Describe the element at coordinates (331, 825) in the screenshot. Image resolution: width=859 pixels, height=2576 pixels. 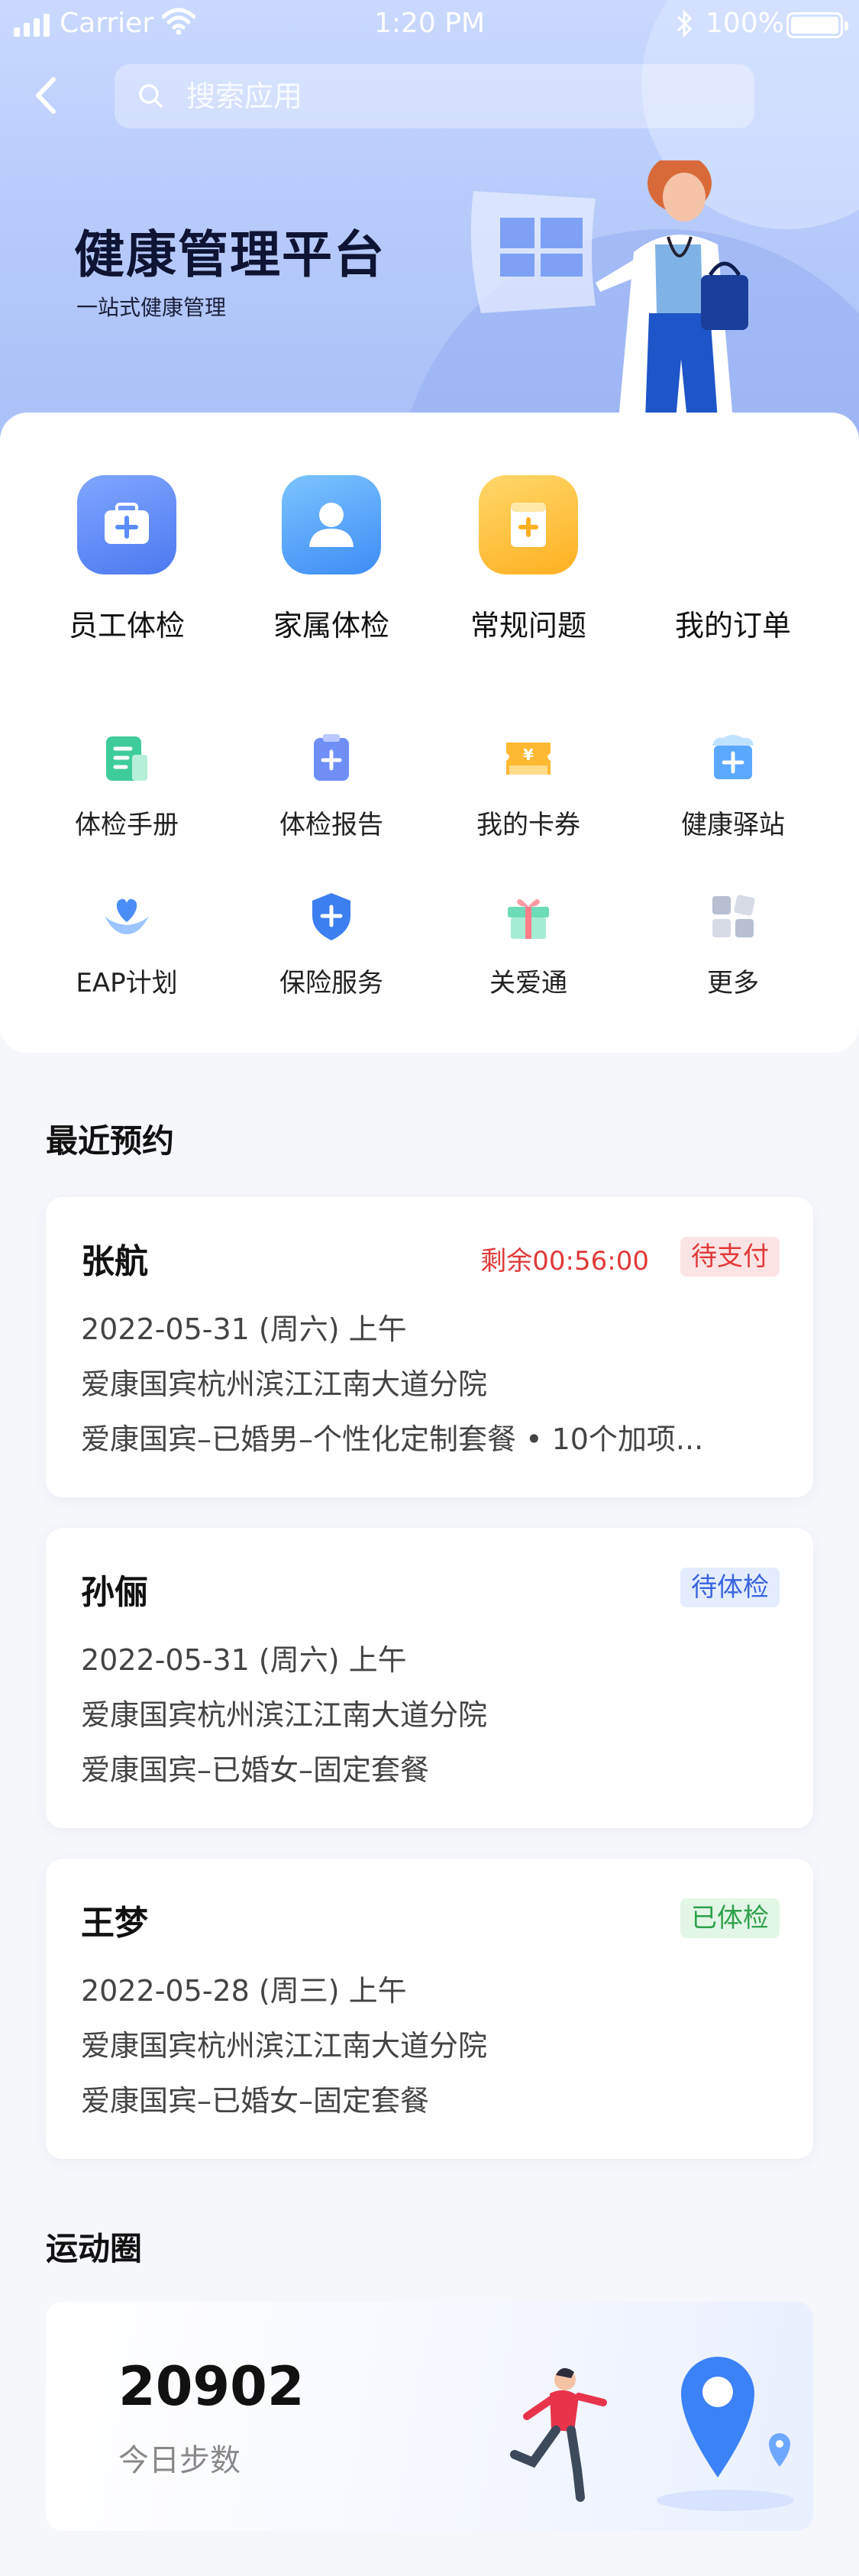
I see `service-label: 体检报告` at that location.